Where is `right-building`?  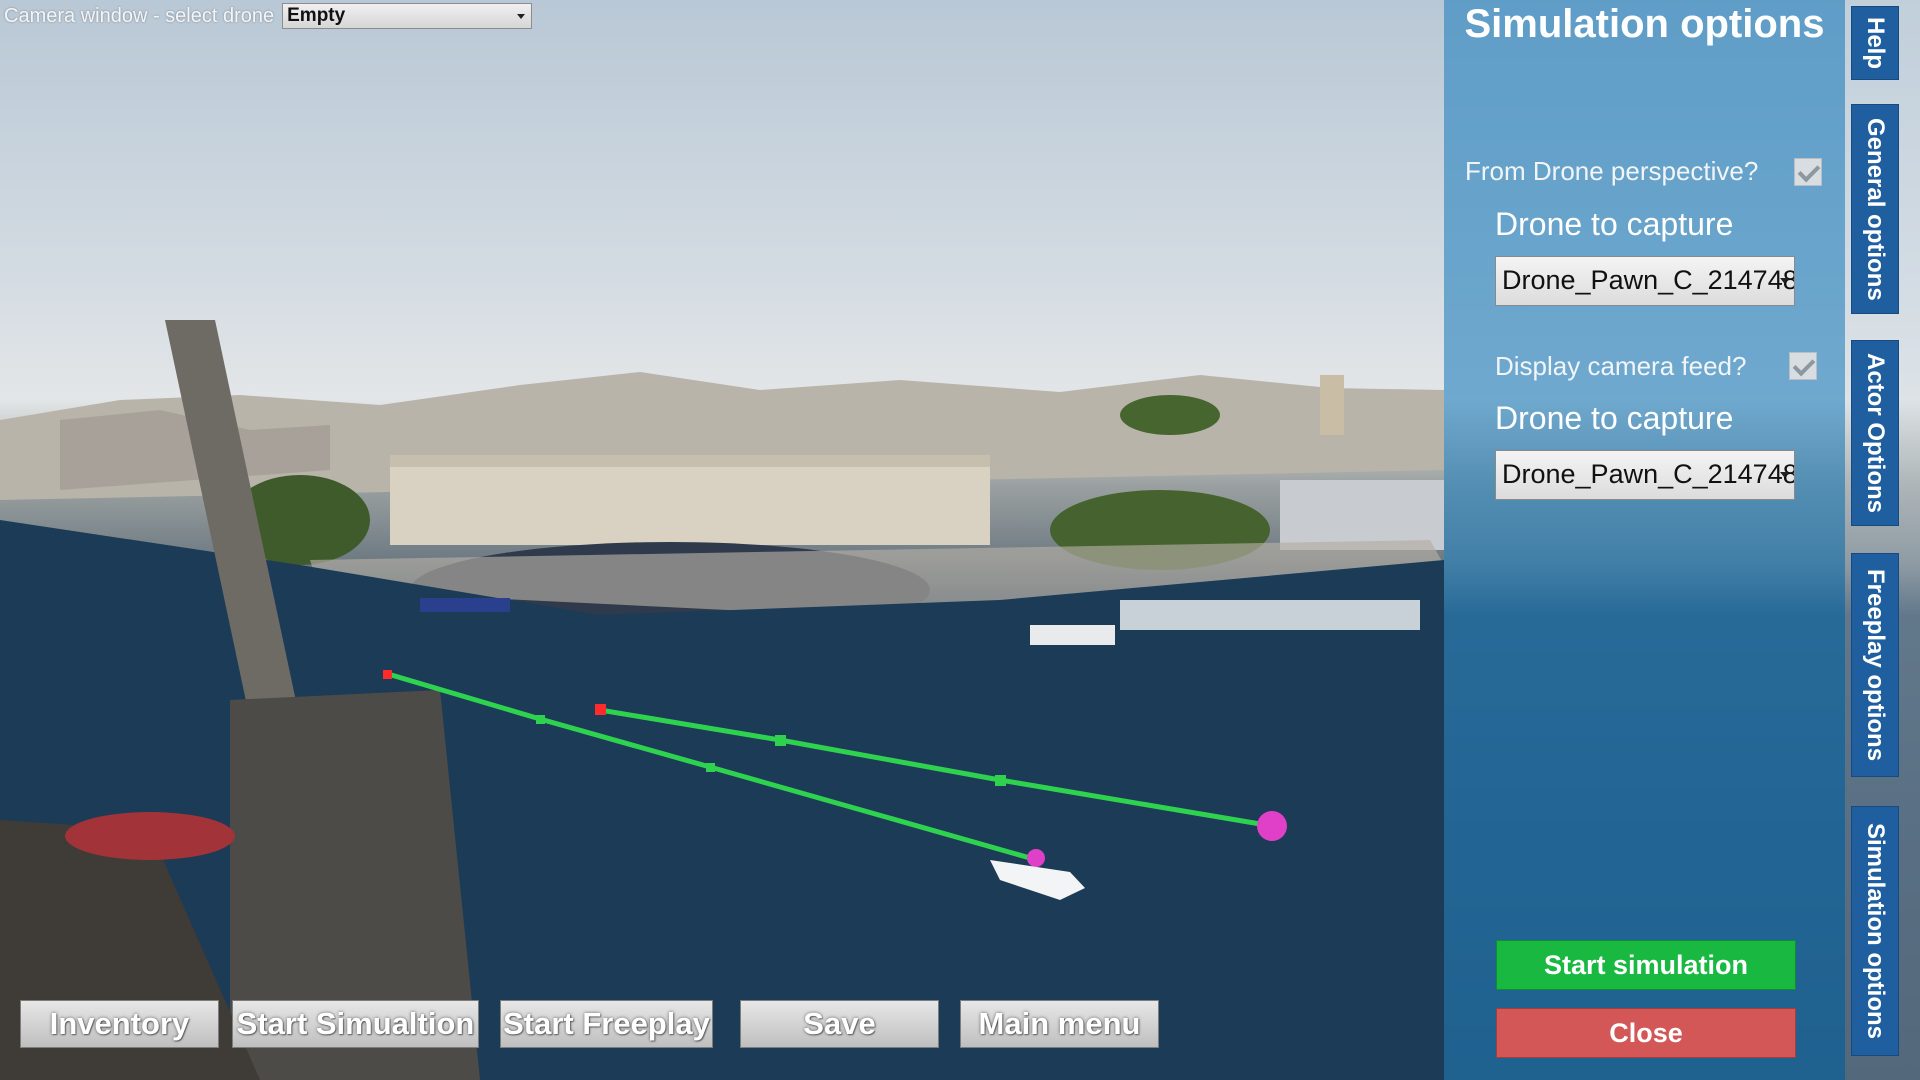
right-building is located at coordinates (1362, 515).